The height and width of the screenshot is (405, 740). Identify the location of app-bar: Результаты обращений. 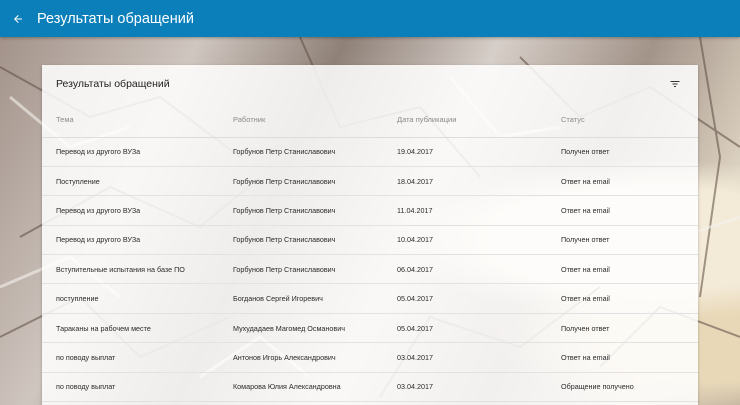
(370, 18).